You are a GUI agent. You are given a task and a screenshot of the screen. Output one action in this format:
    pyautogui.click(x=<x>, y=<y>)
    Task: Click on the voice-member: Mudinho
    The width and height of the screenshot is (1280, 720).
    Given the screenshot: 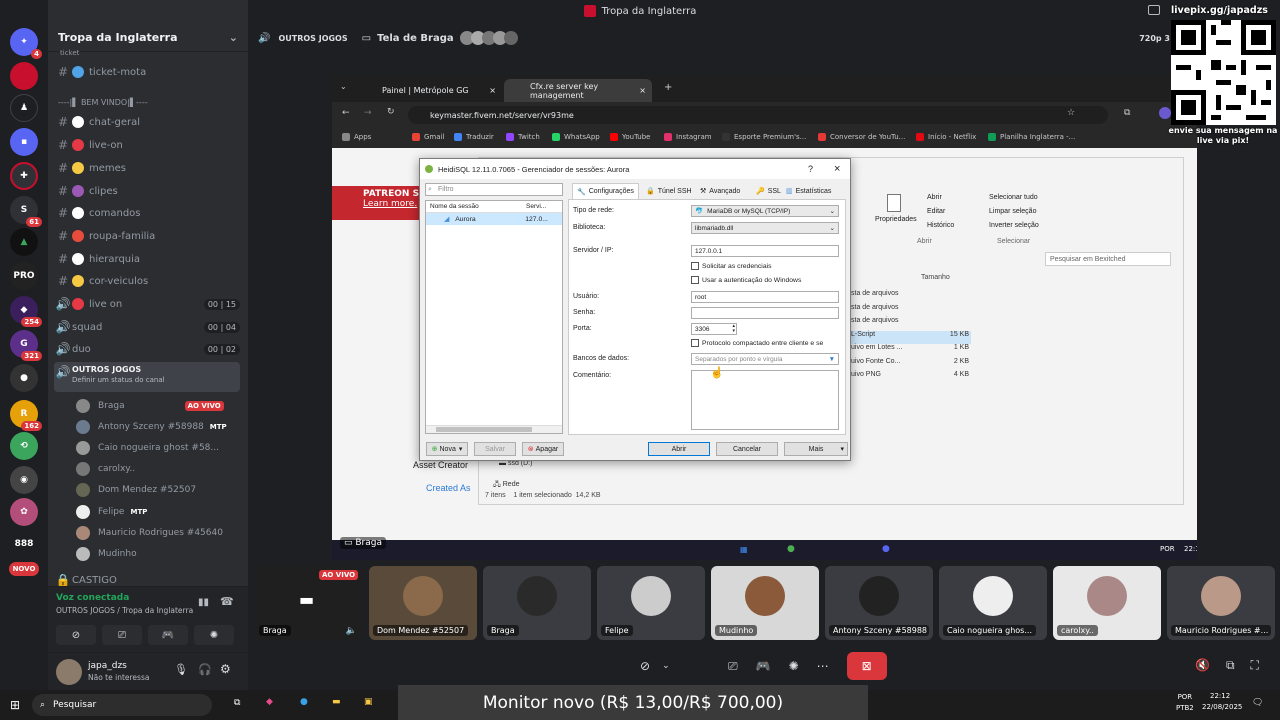 What is the action you would take?
    pyautogui.click(x=106, y=554)
    